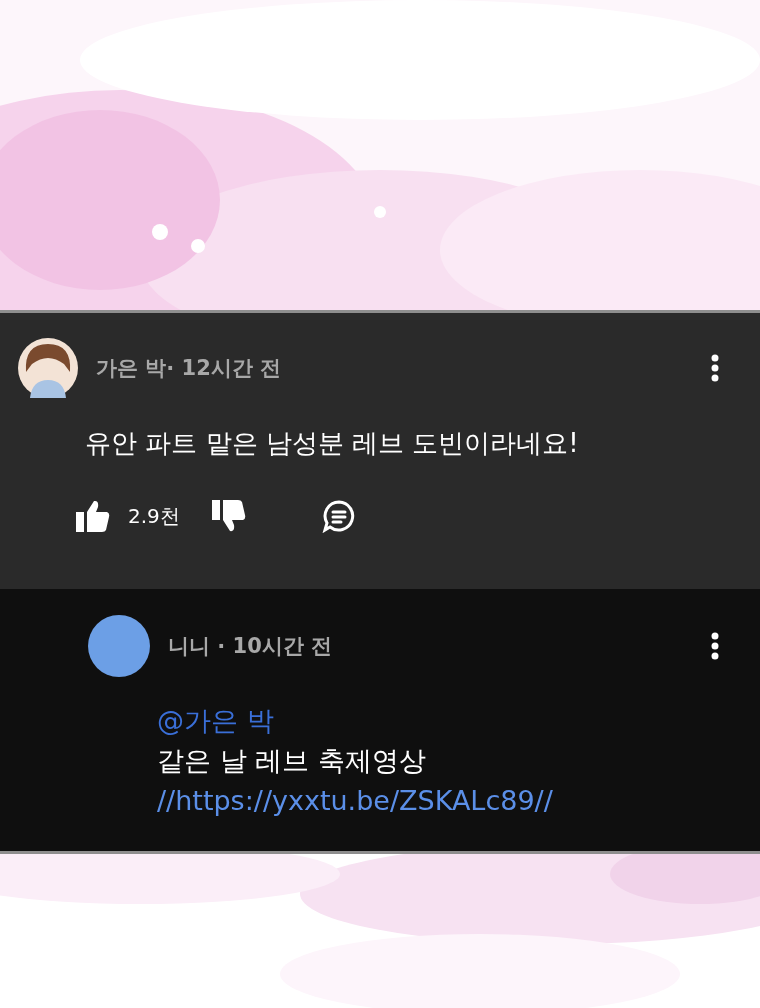 The height and width of the screenshot is (1008, 760). What do you see at coordinates (93, 516) in the screenshot?
I see `thumbs-up-icon` at bounding box center [93, 516].